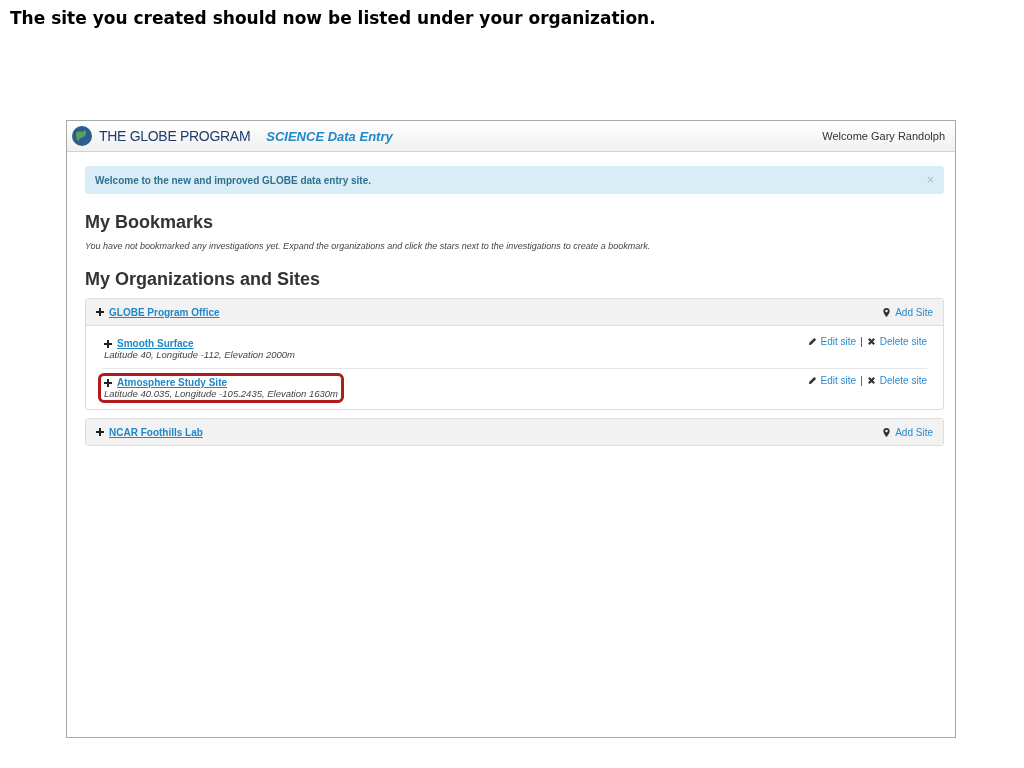  Describe the element at coordinates (156, 432) in the screenshot. I see `organization-link: NCAR Foothills Lab` at that location.